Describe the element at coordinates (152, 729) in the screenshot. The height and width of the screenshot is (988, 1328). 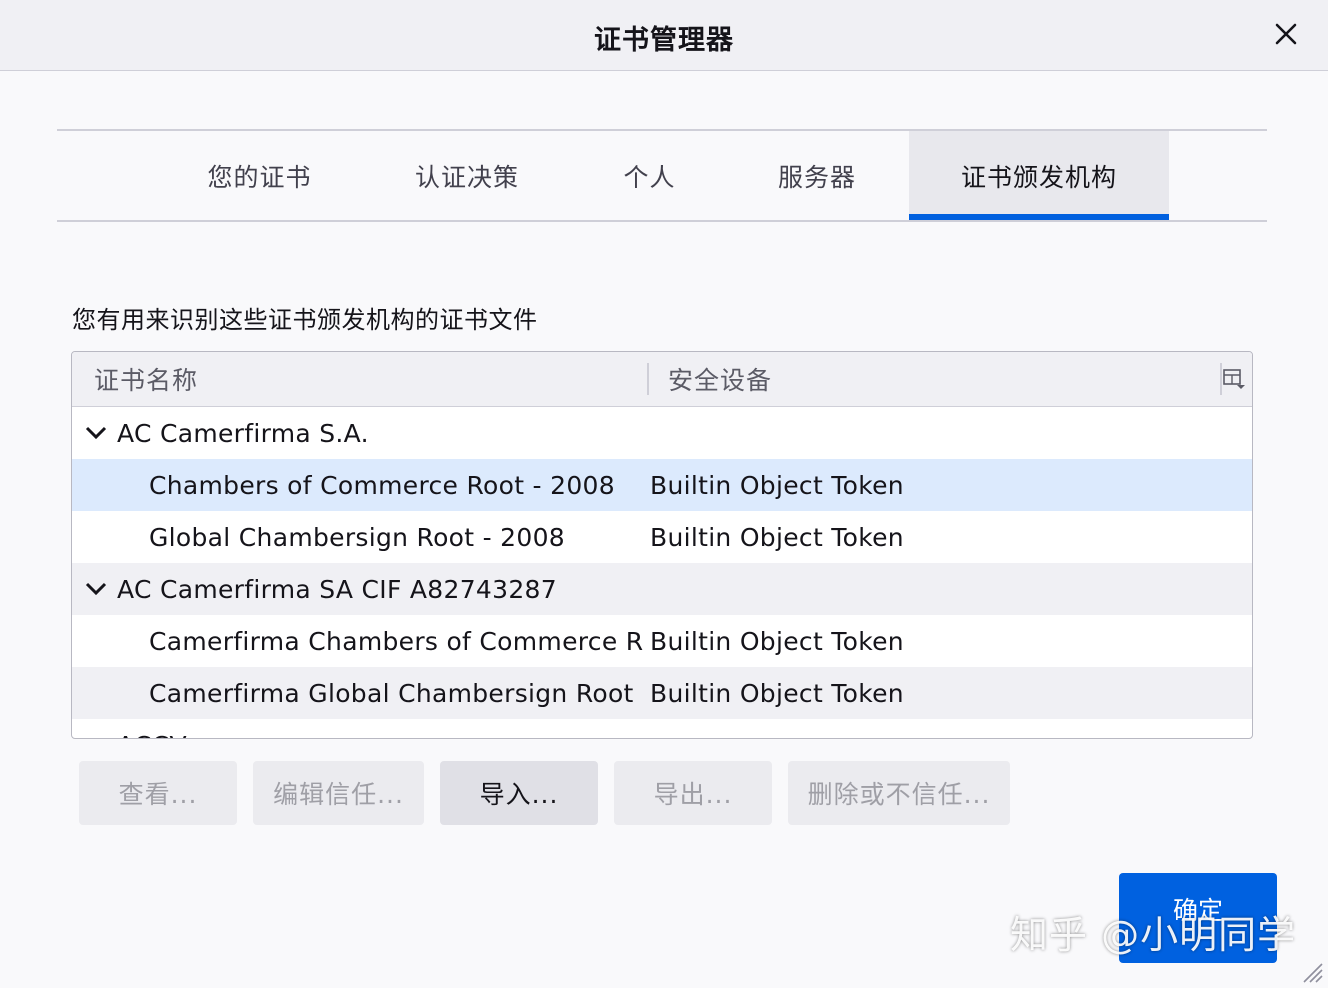
I see `group-name: ACCV` at that location.